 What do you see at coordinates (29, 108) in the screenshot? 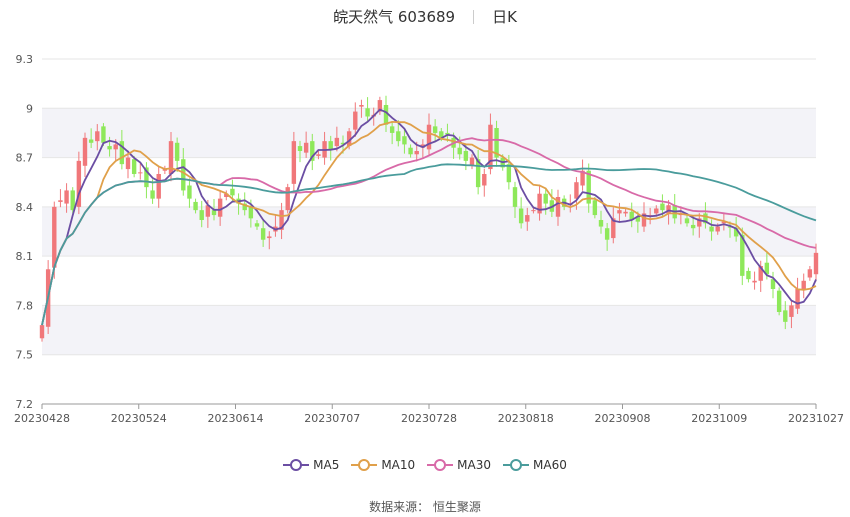
I see `y-tick-label: 9` at bounding box center [29, 108].